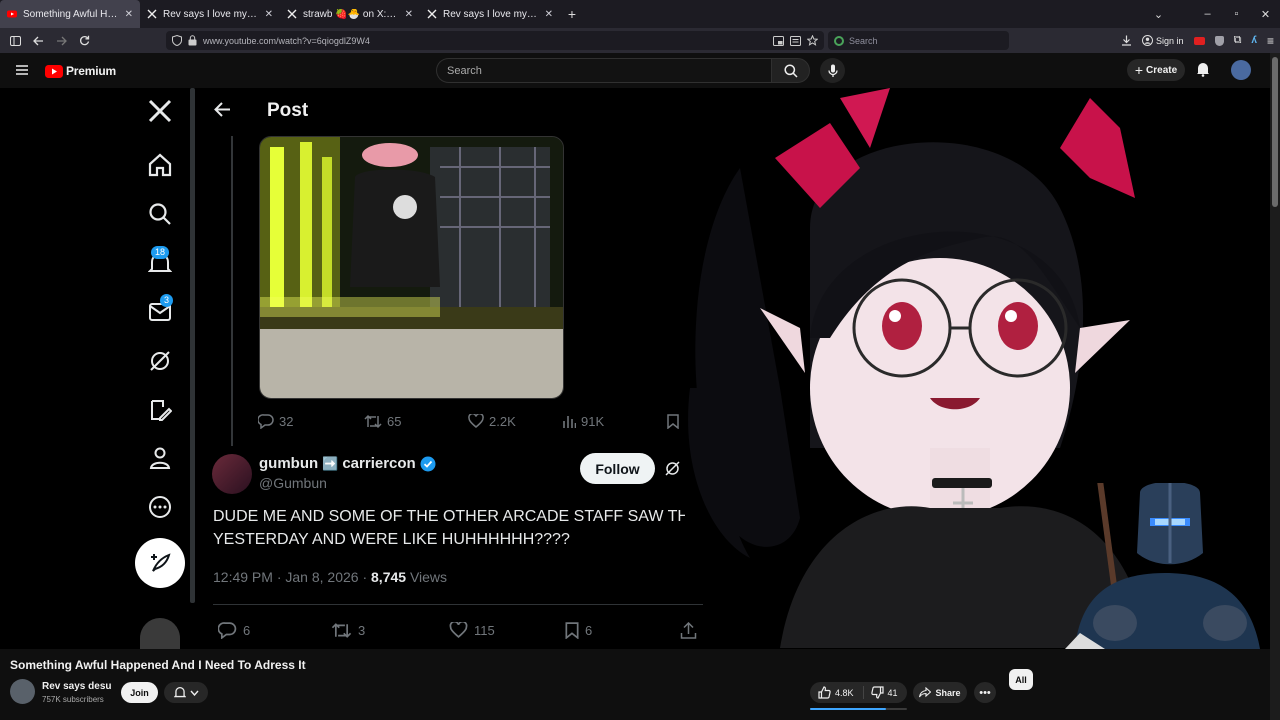  I want to click on tab-list-chevron-icon: ⌄, so click(1158, 14).